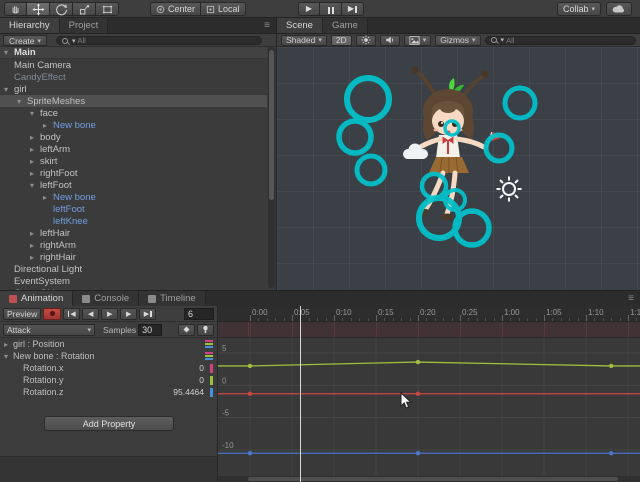 This screenshot has width=640, height=482. What do you see at coordinates (148, 313) in the screenshot?
I see `goto-end-button: ▶` at bounding box center [148, 313].